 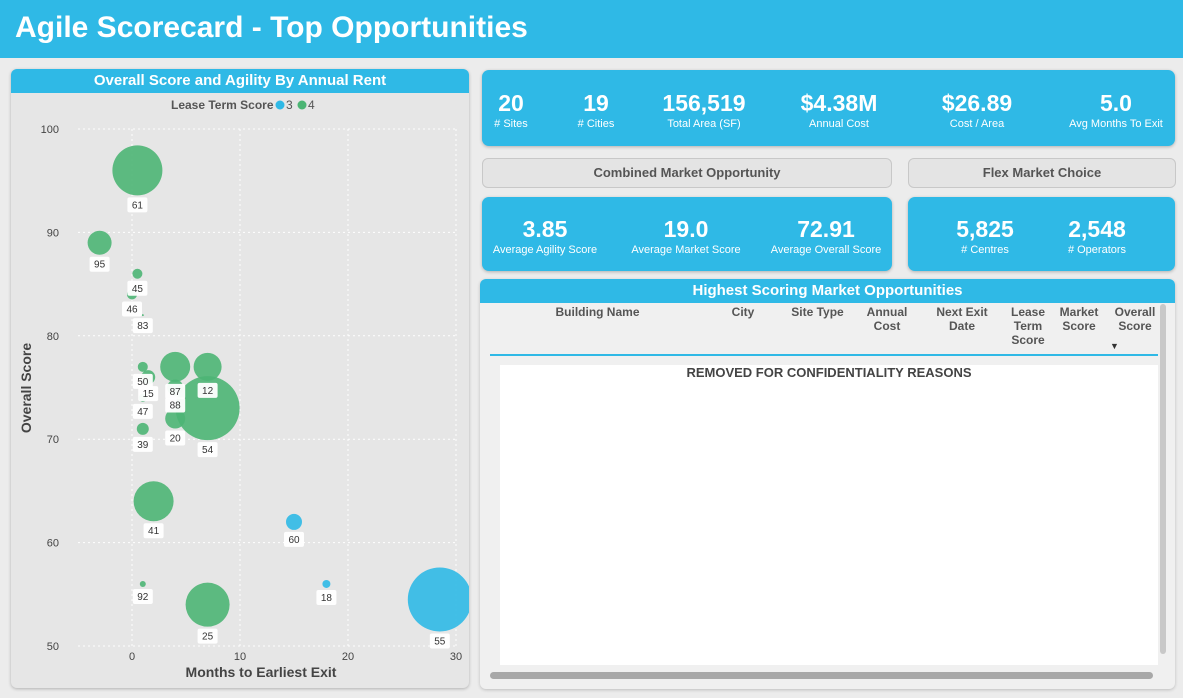 What do you see at coordinates (240, 81) in the screenshot?
I see `scatter-chart-title: Overall Score and Agility By Annual Rent` at bounding box center [240, 81].